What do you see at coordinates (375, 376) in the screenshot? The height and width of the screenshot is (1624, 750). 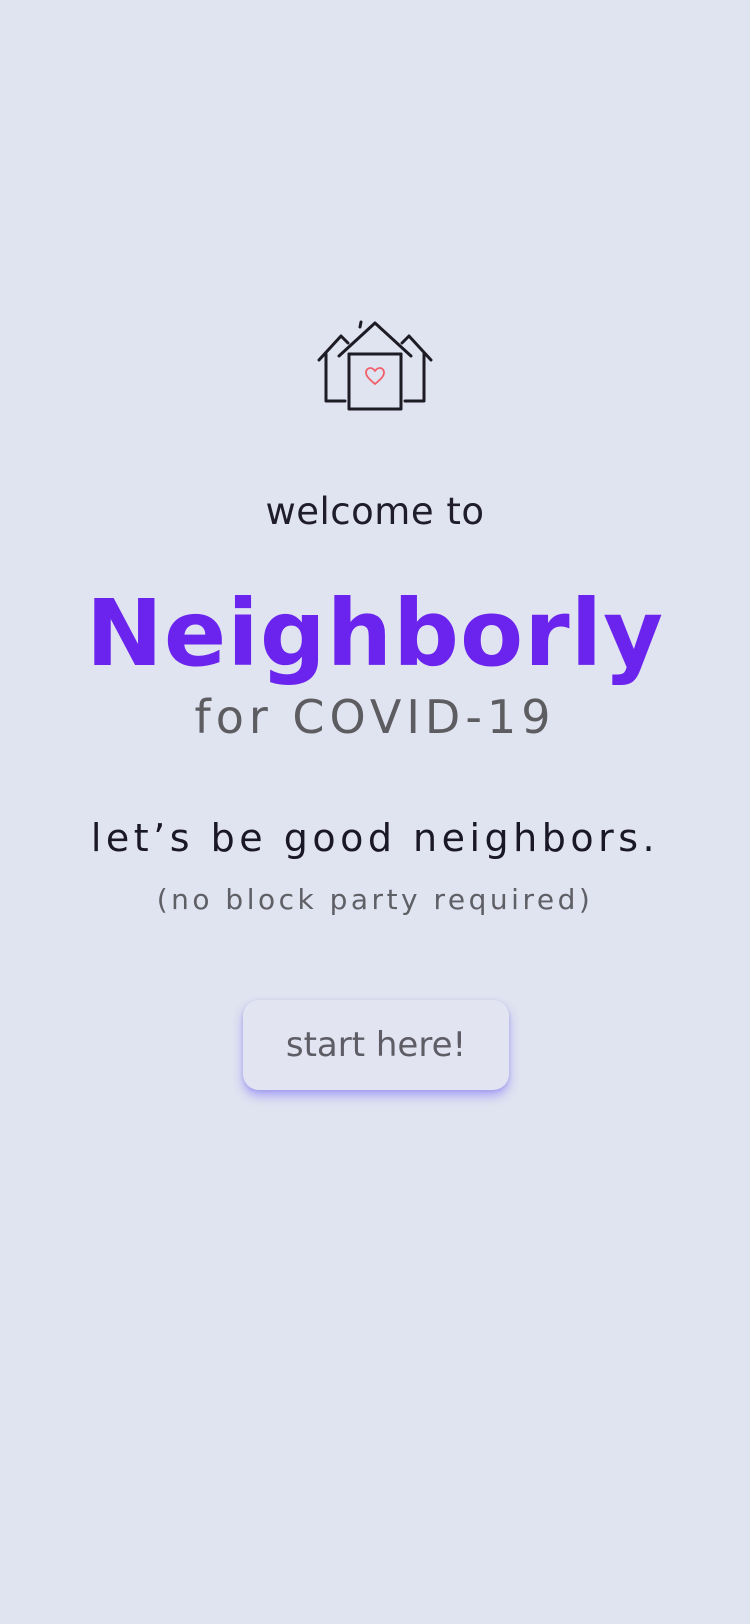 I see `heart-icon` at bounding box center [375, 376].